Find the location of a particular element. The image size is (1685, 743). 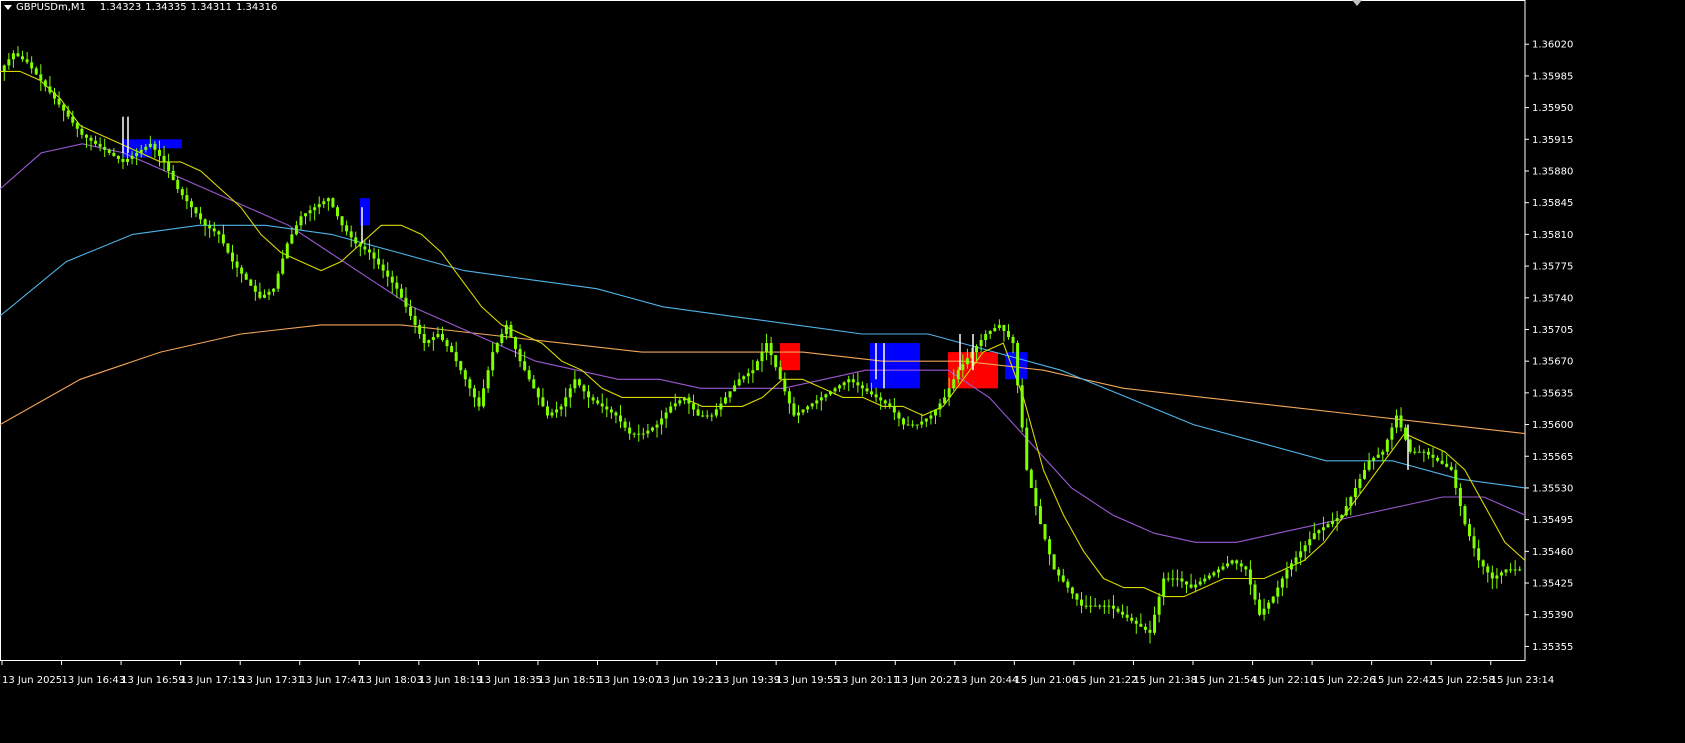

x-tick-label: 13 Jun 20:44 is located at coordinates (987, 680).